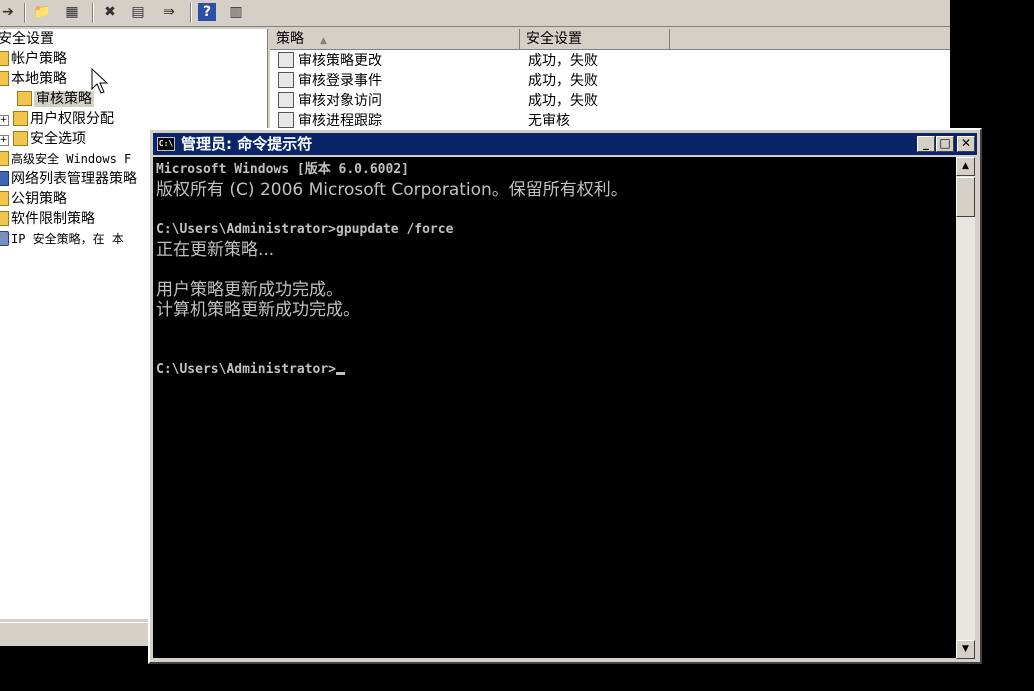 The height and width of the screenshot is (691, 1034). I want to click on tree-item-security-settings: 安全设置, so click(27, 39).